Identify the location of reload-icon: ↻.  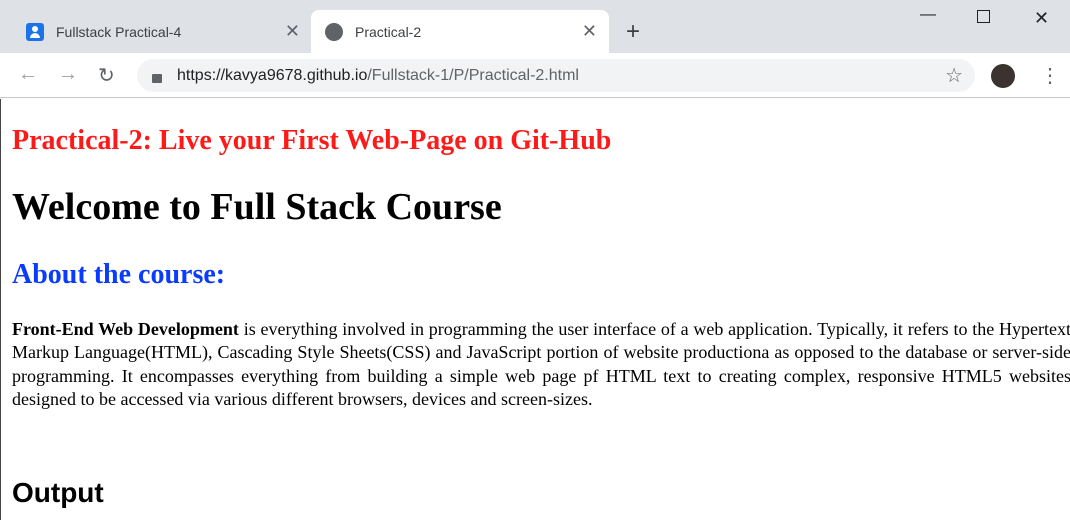
(106, 75).